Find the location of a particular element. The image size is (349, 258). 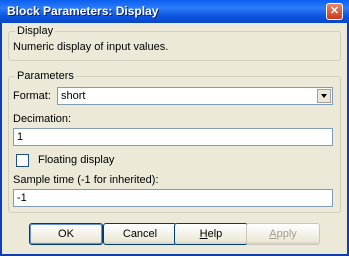

format-select: short is located at coordinates (195, 96).